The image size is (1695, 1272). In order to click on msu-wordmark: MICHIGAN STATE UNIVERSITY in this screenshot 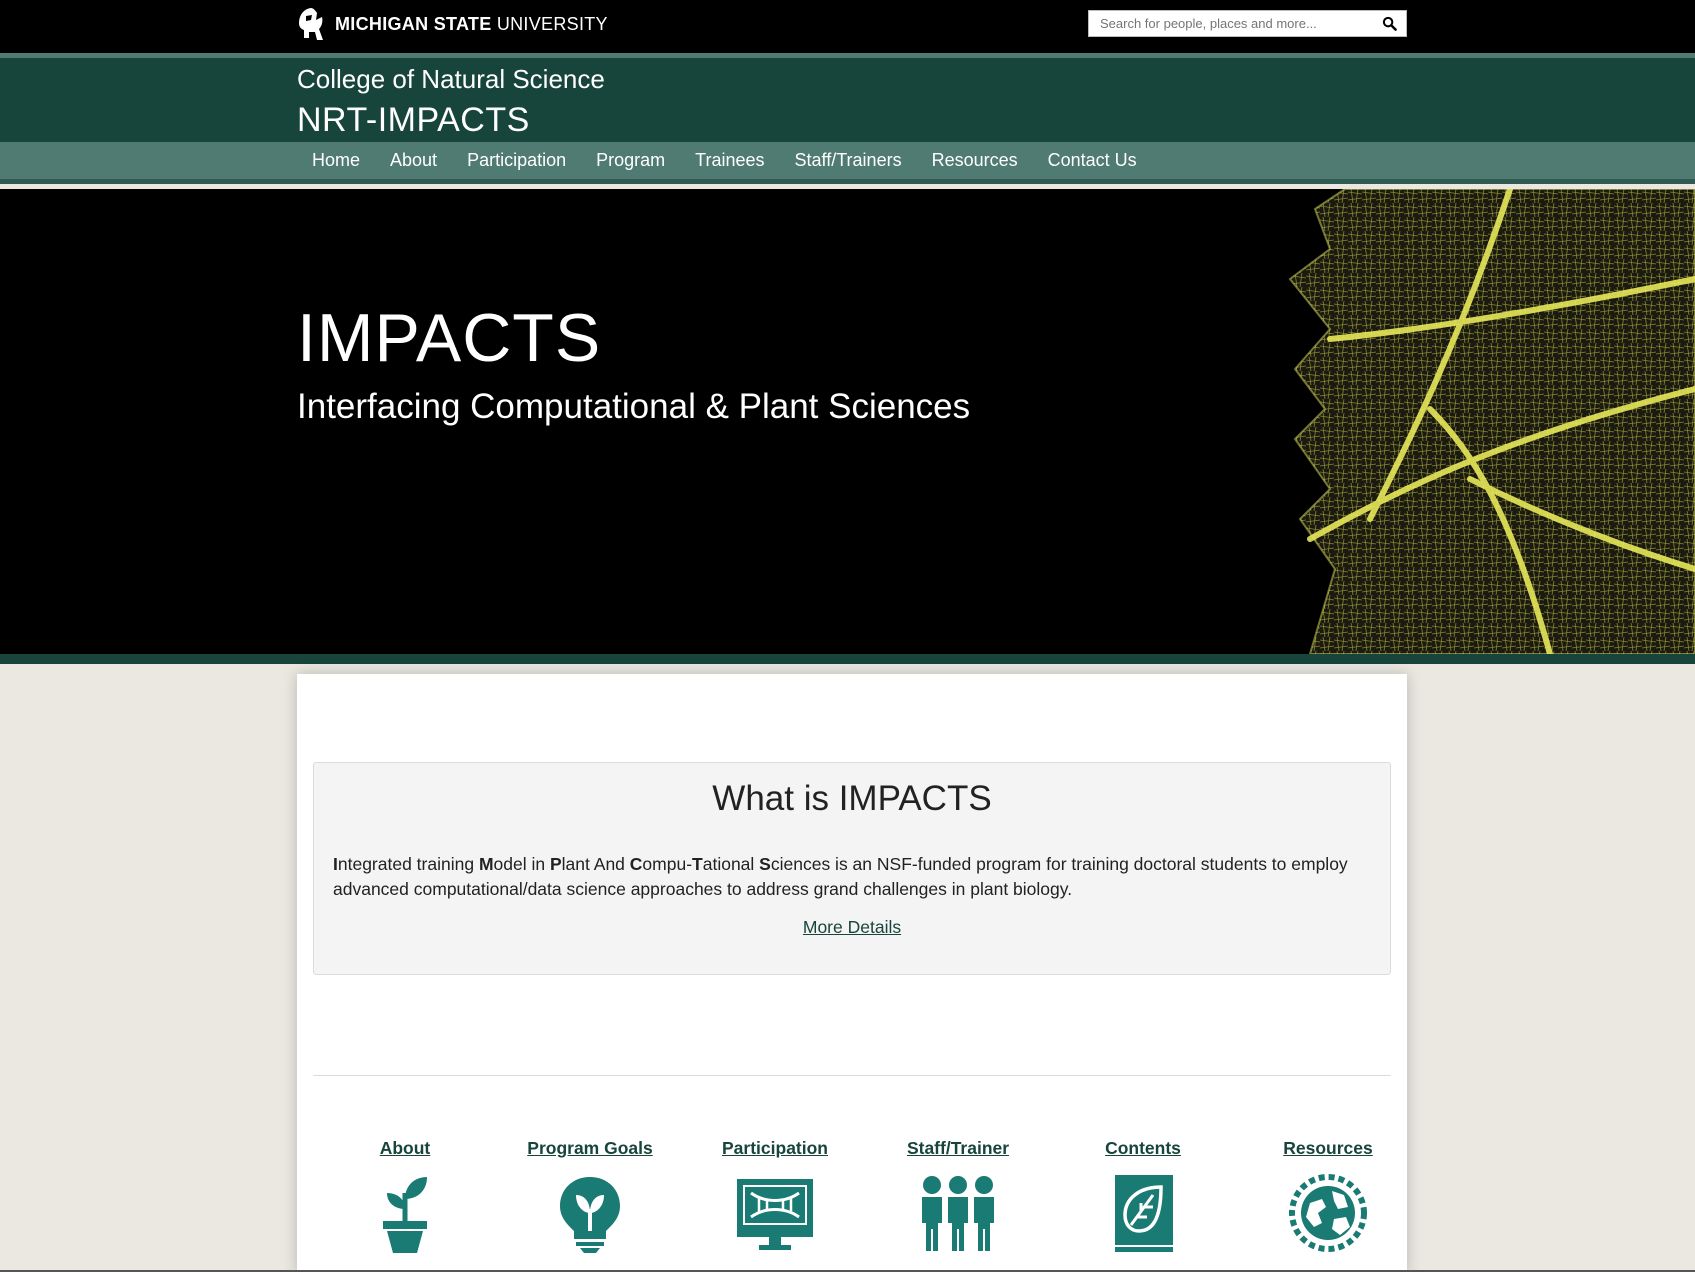, I will do `click(471, 23)`.